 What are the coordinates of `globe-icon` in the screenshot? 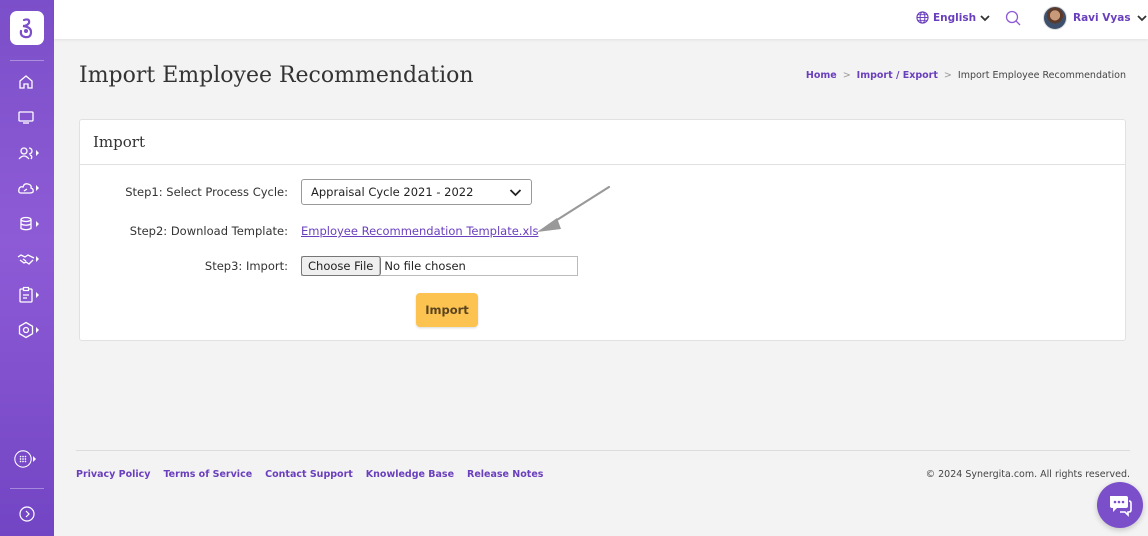 It's located at (922, 17).